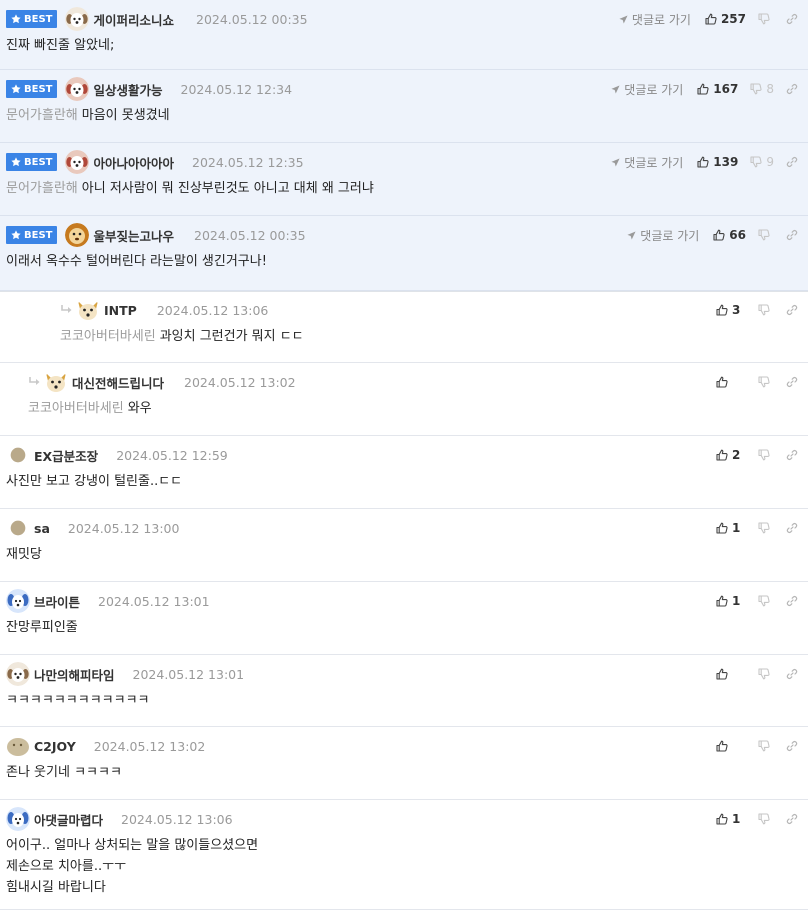 Image resolution: width=808 pixels, height=910 pixels. What do you see at coordinates (402, 261) in the screenshot?
I see `comment-body: 이래서 옥수수 털어버린다 라는말이 생긴거구나!` at bounding box center [402, 261].